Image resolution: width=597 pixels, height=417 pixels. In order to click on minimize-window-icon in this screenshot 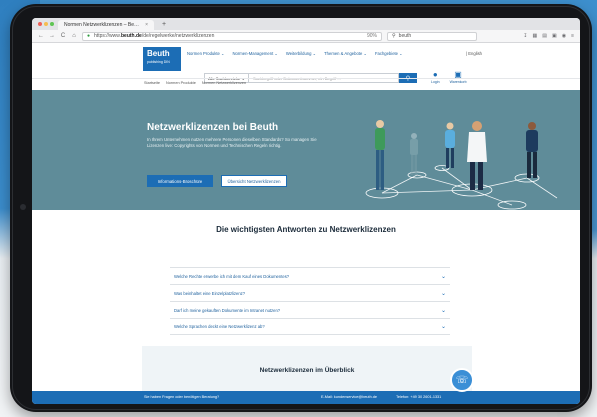, I will do `click(46, 24)`.